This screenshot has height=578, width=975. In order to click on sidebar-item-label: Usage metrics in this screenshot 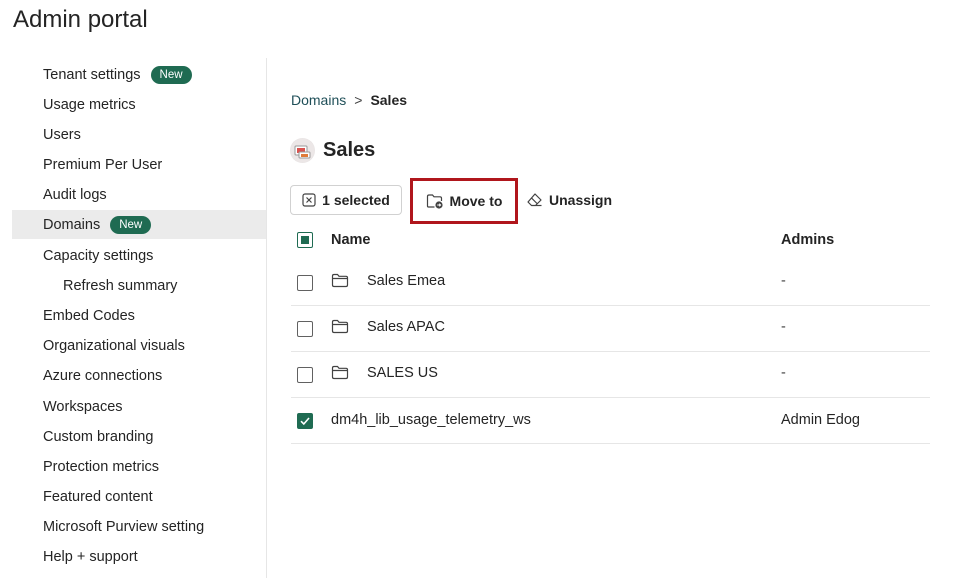, I will do `click(89, 104)`.